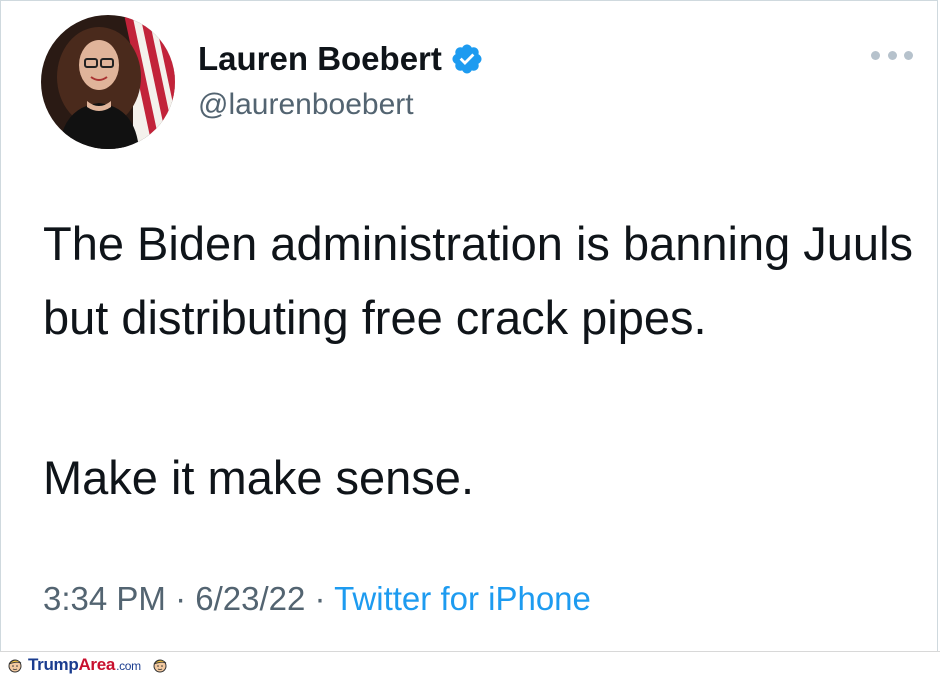 This screenshot has height=678, width=940. Describe the element at coordinates (470, 664) in the screenshot. I see `watermark-bar: TrumpArea.com` at that location.